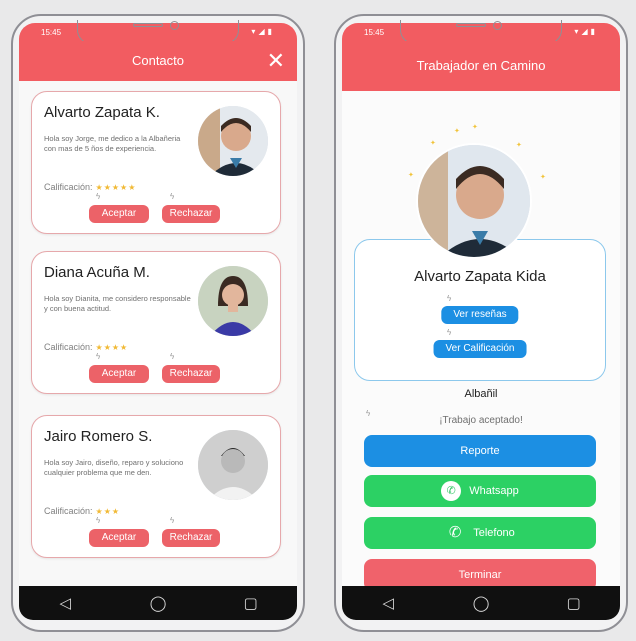 This screenshot has width=636, height=641. Describe the element at coordinates (108, 511) in the screenshot. I see `rating-stars: ★★★` at that location.